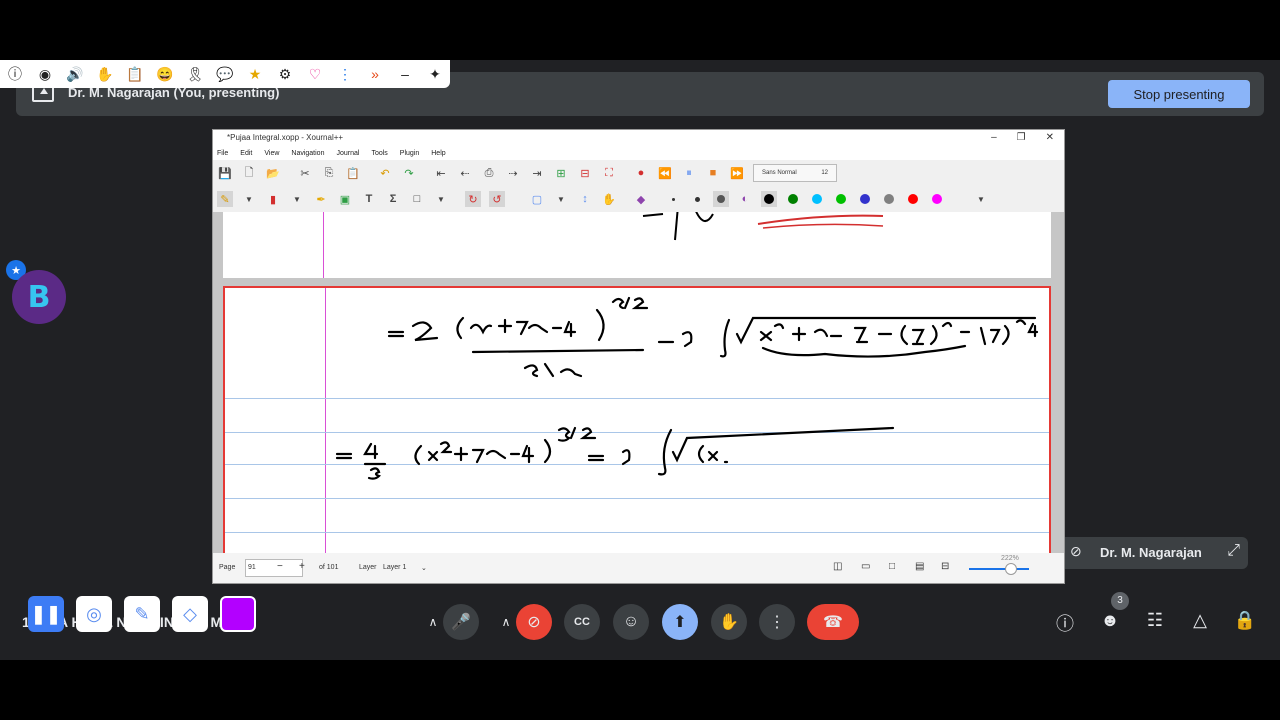 This screenshot has width=1280, height=720. I want to click on ruler-icon: ↺, so click(497, 199).